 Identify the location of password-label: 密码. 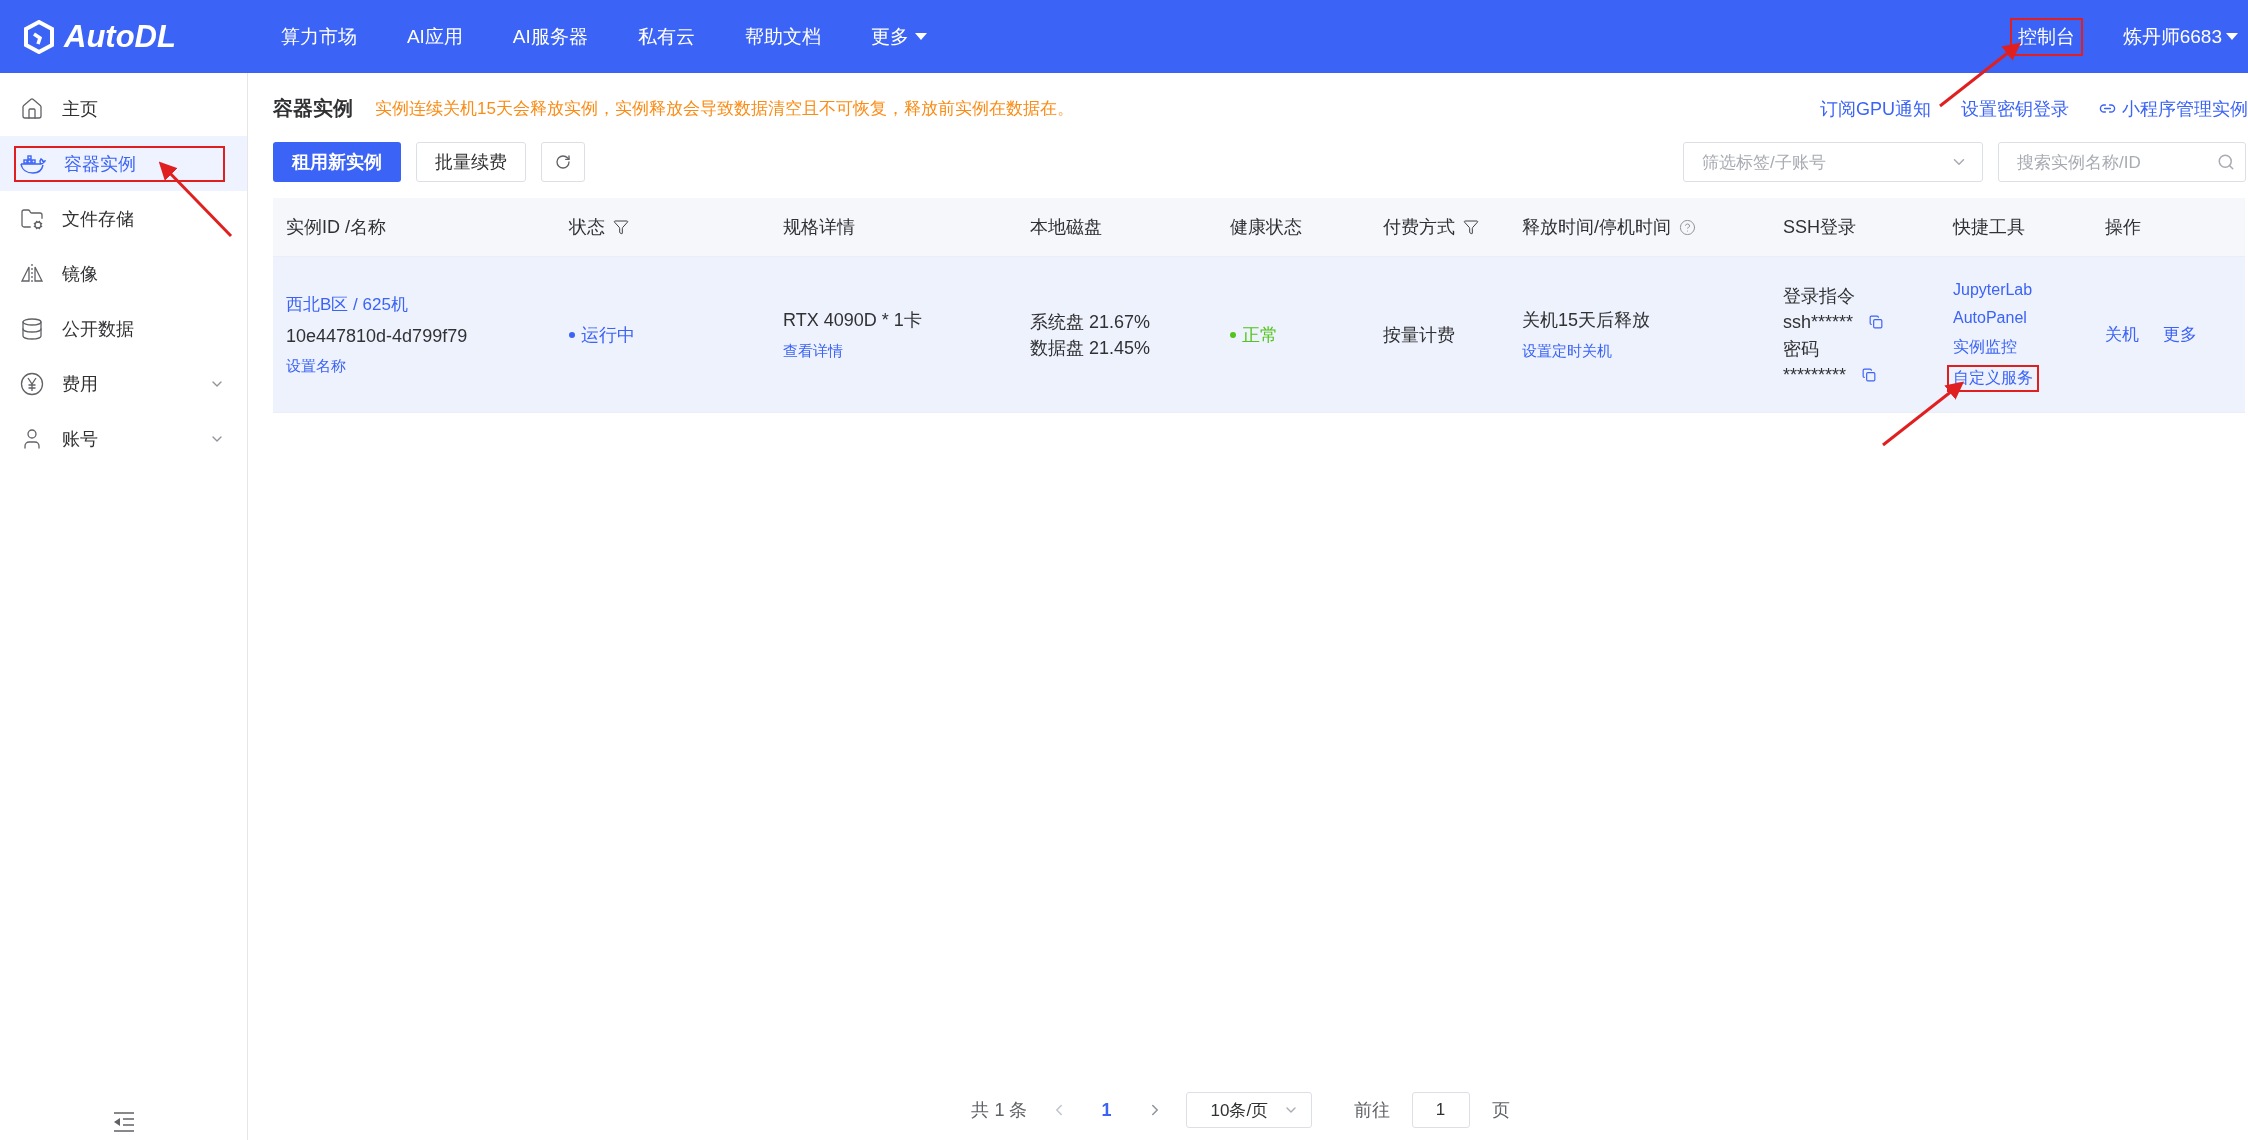
(1801, 349).